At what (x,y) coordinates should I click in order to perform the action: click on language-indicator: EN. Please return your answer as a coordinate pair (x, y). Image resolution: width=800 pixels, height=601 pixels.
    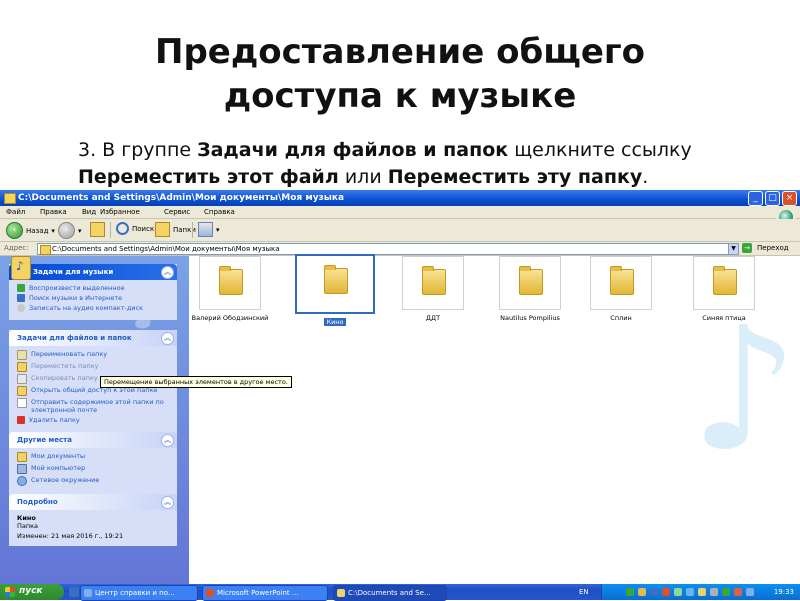
    Looking at the image, I should click on (584, 592).